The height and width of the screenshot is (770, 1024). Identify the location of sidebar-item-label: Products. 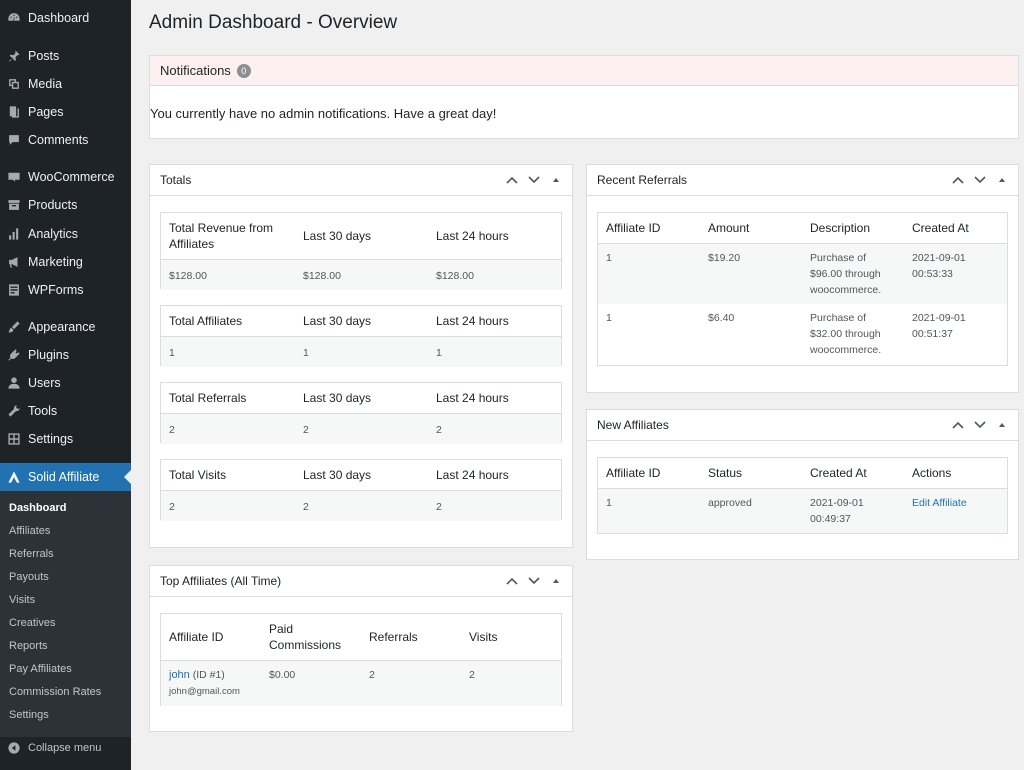
(53, 205).